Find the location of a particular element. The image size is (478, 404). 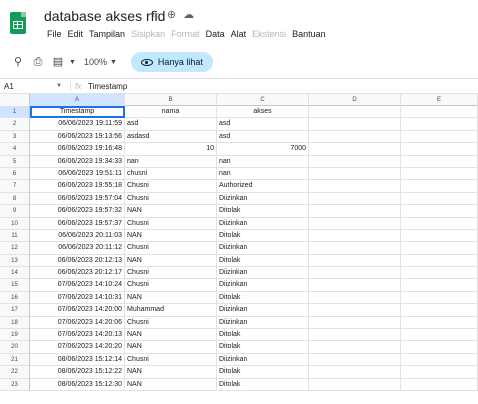

cell-e23 is located at coordinates (439, 384).